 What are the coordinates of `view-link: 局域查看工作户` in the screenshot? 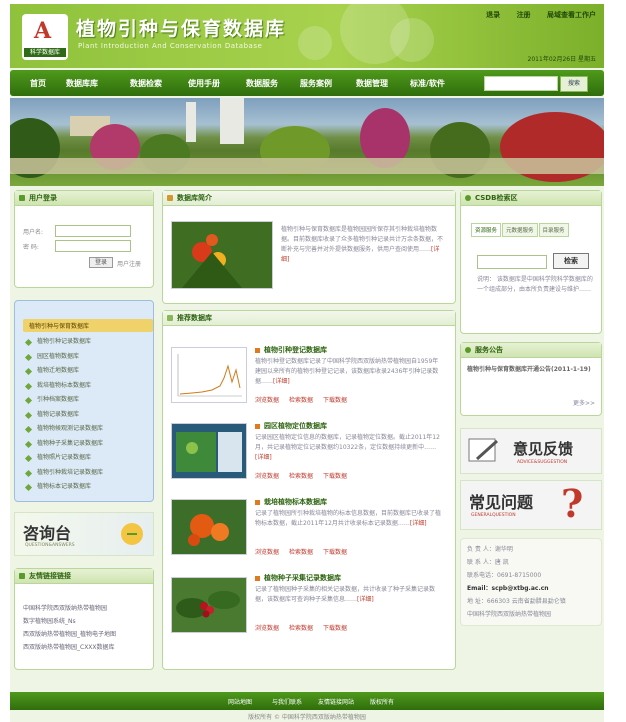 It's located at (571, 15).